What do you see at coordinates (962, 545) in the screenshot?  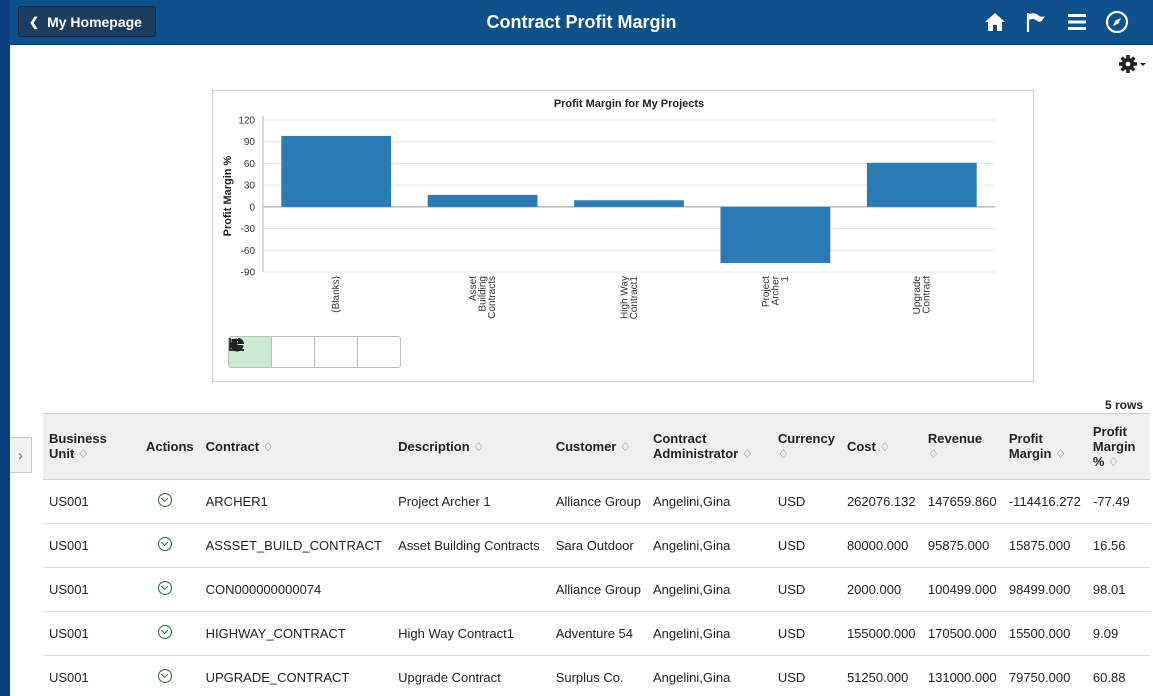 I see `cell-revenue: 95875.000` at bounding box center [962, 545].